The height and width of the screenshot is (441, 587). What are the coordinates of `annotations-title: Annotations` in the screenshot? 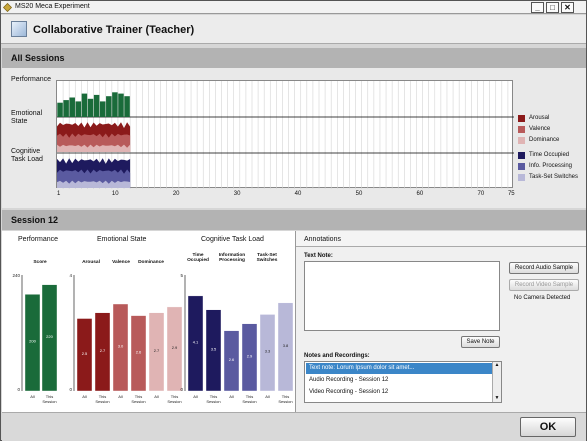 It's located at (322, 239).